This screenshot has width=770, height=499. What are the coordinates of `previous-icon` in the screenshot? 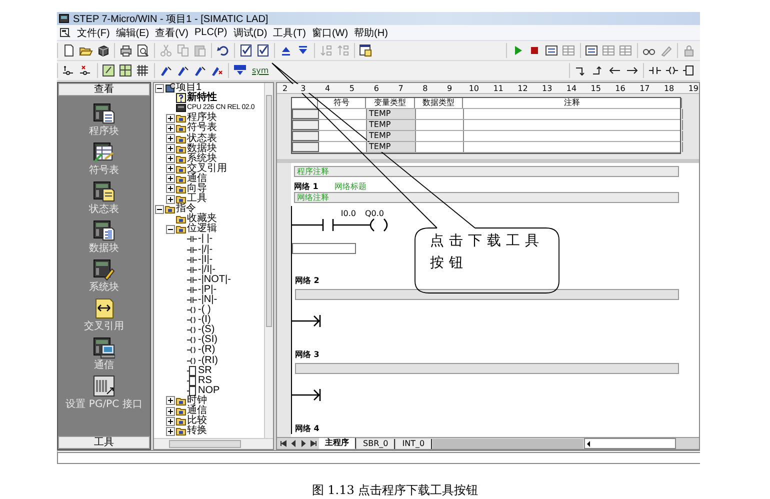 It's located at (293, 443).